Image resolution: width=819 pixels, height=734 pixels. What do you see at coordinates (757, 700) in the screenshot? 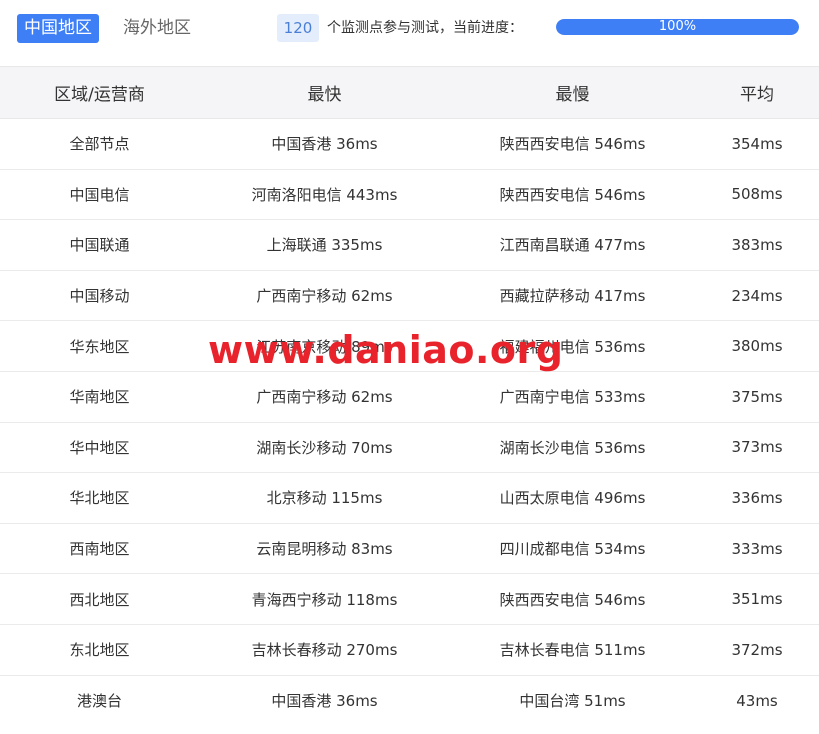
I see `cell-average: 43ms` at bounding box center [757, 700].